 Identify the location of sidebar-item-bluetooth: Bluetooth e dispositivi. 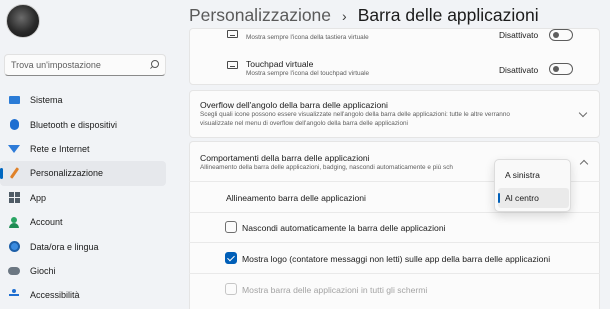
(83, 124).